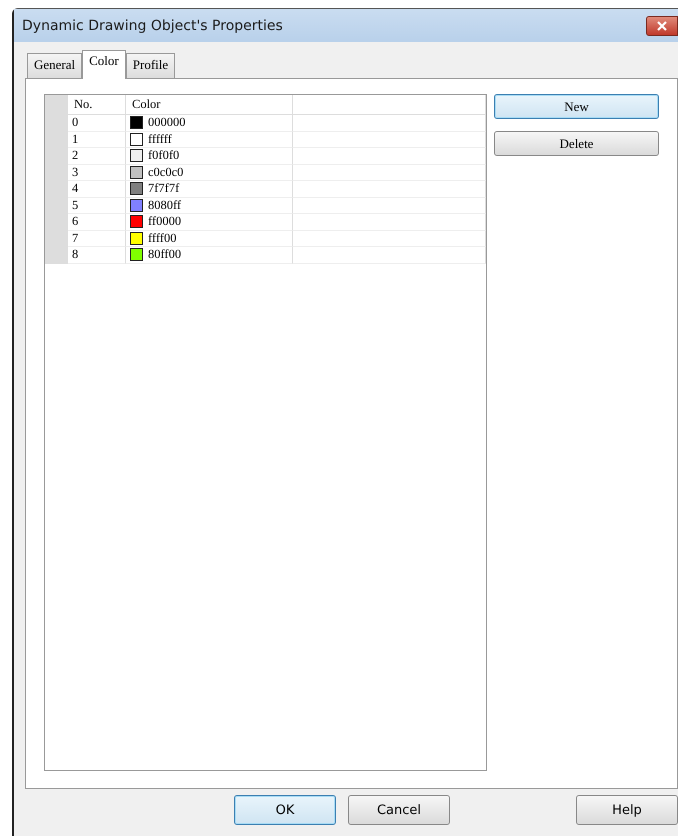  What do you see at coordinates (285, 810) in the screenshot?
I see `dialog-button: OK` at bounding box center [285, 810].